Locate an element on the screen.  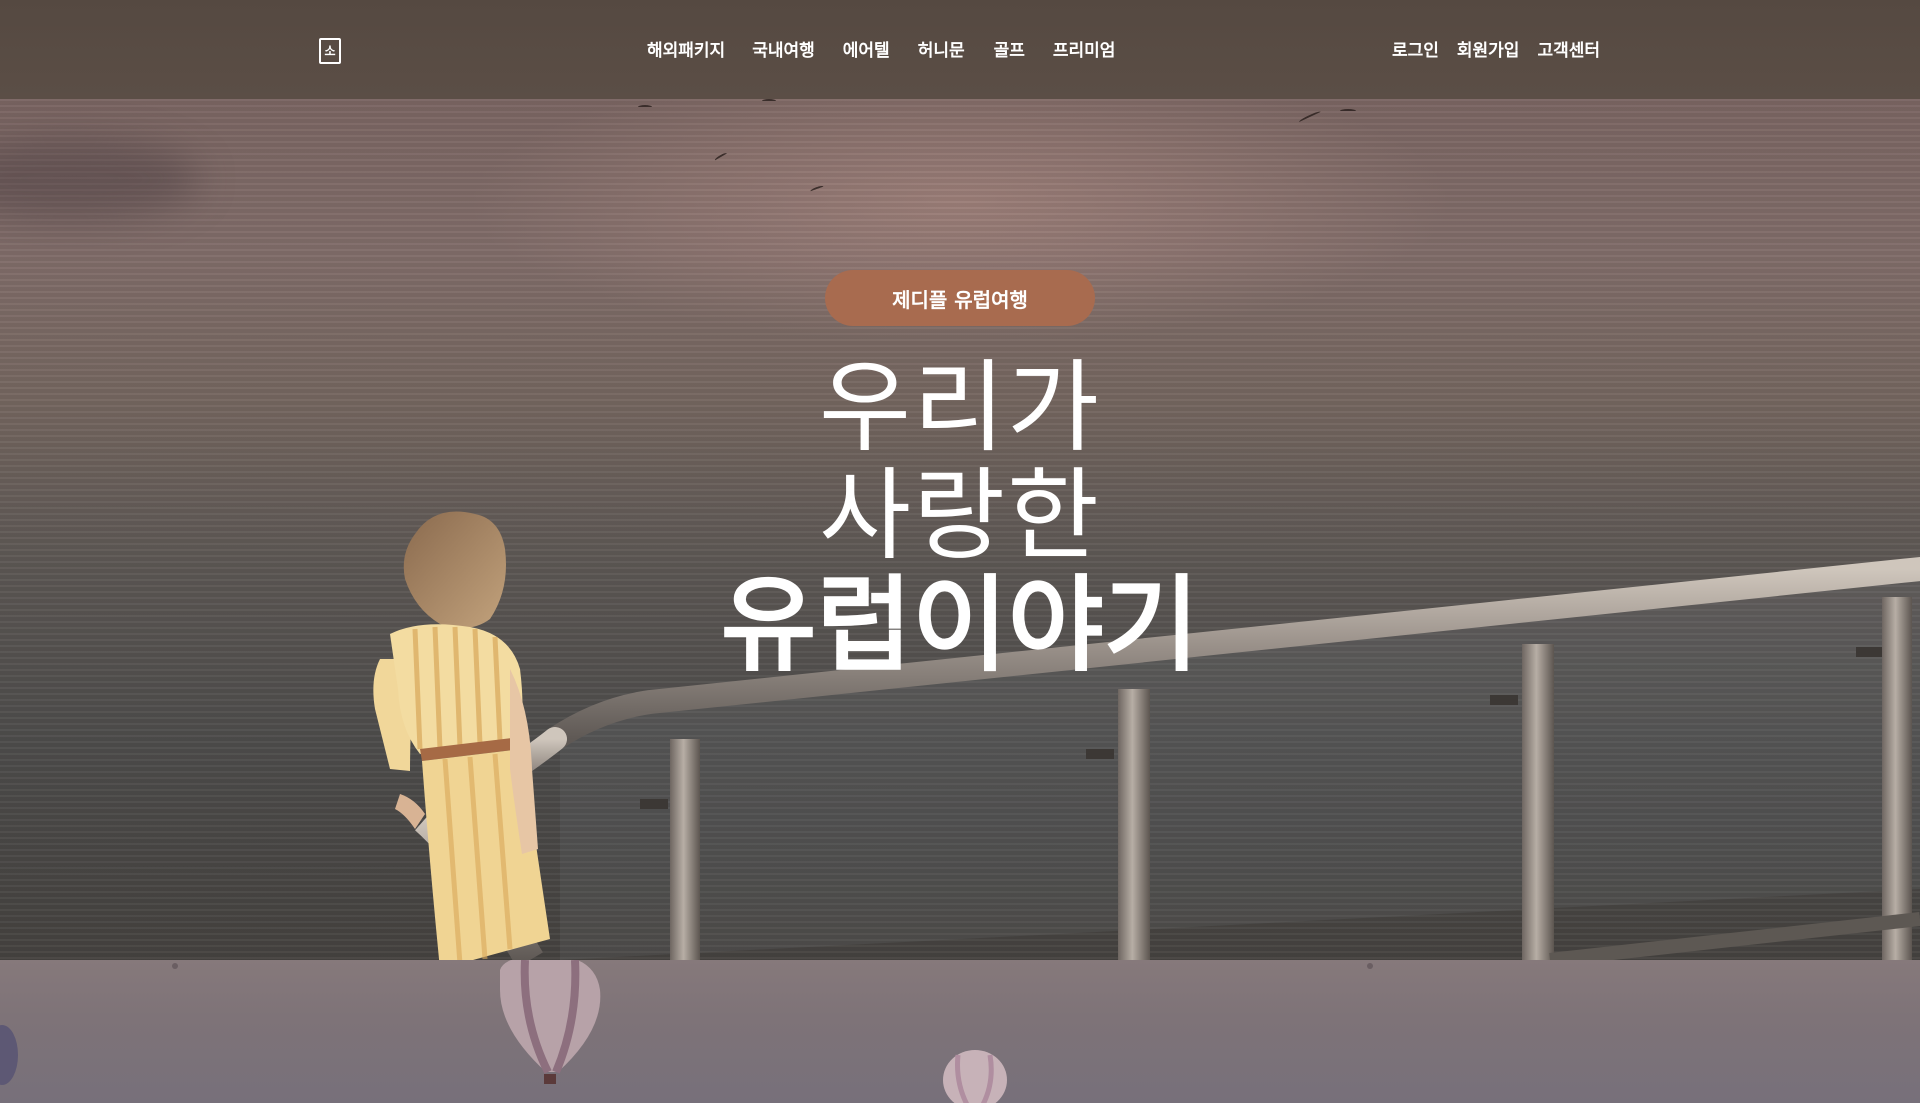
logo-glyph: 소 is located at coordinates (330, 51).